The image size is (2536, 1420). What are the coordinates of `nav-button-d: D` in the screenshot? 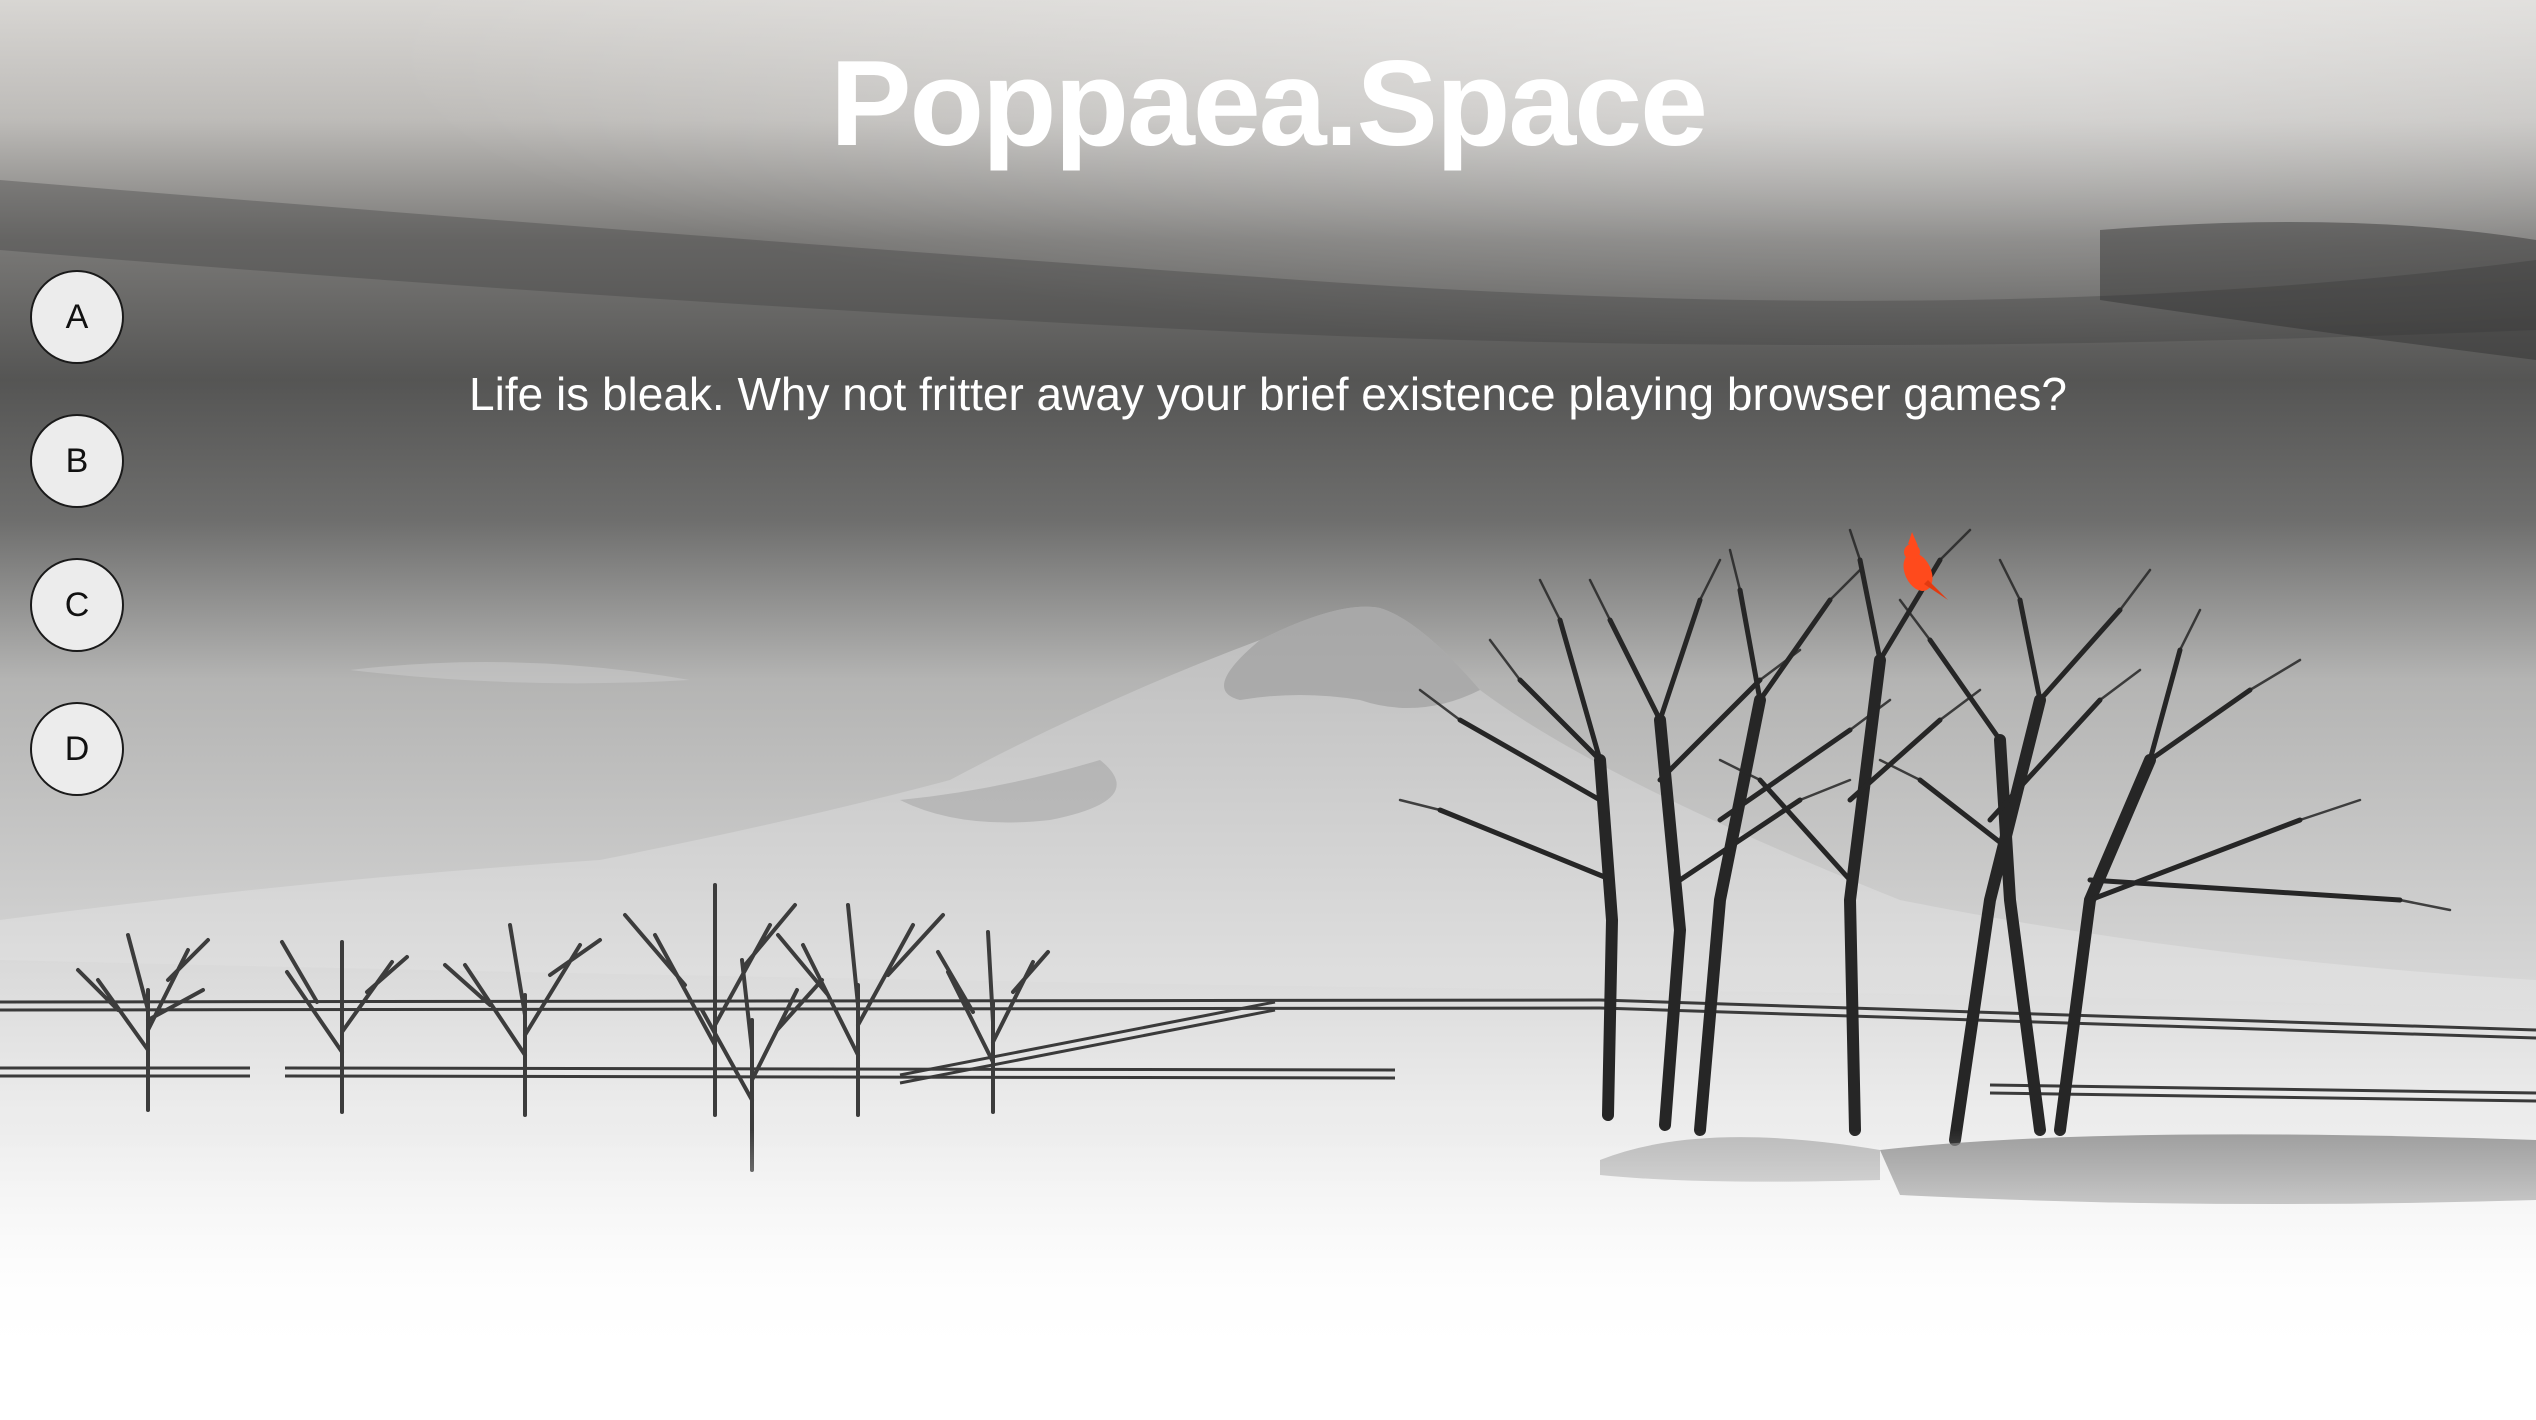 It's located at (77, 749).